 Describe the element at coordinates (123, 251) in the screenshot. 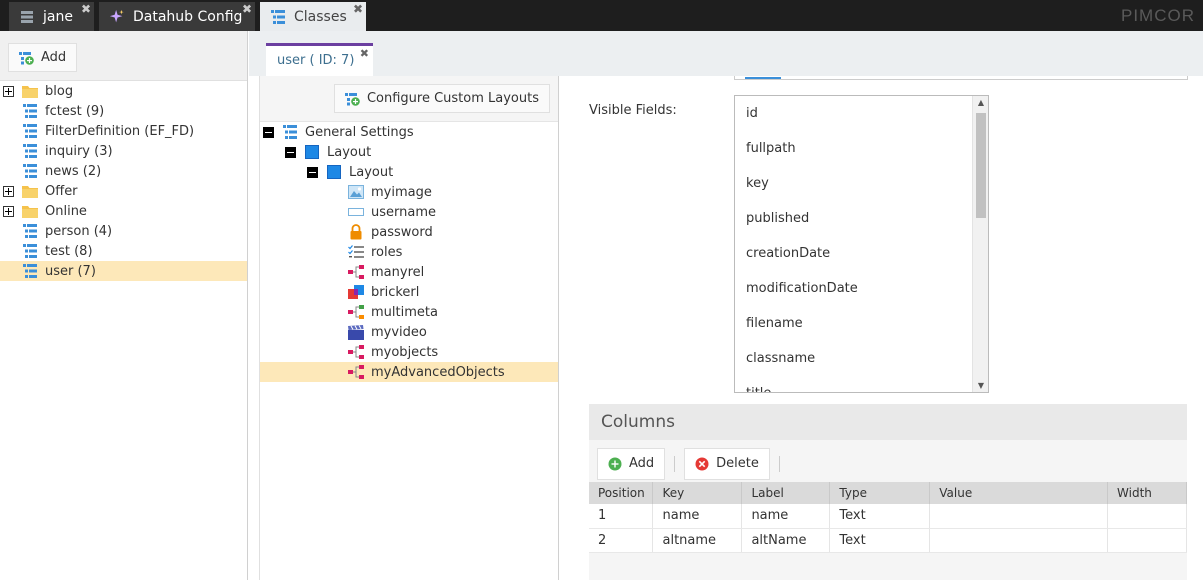

I see `tree-node: test (8)` at that location.